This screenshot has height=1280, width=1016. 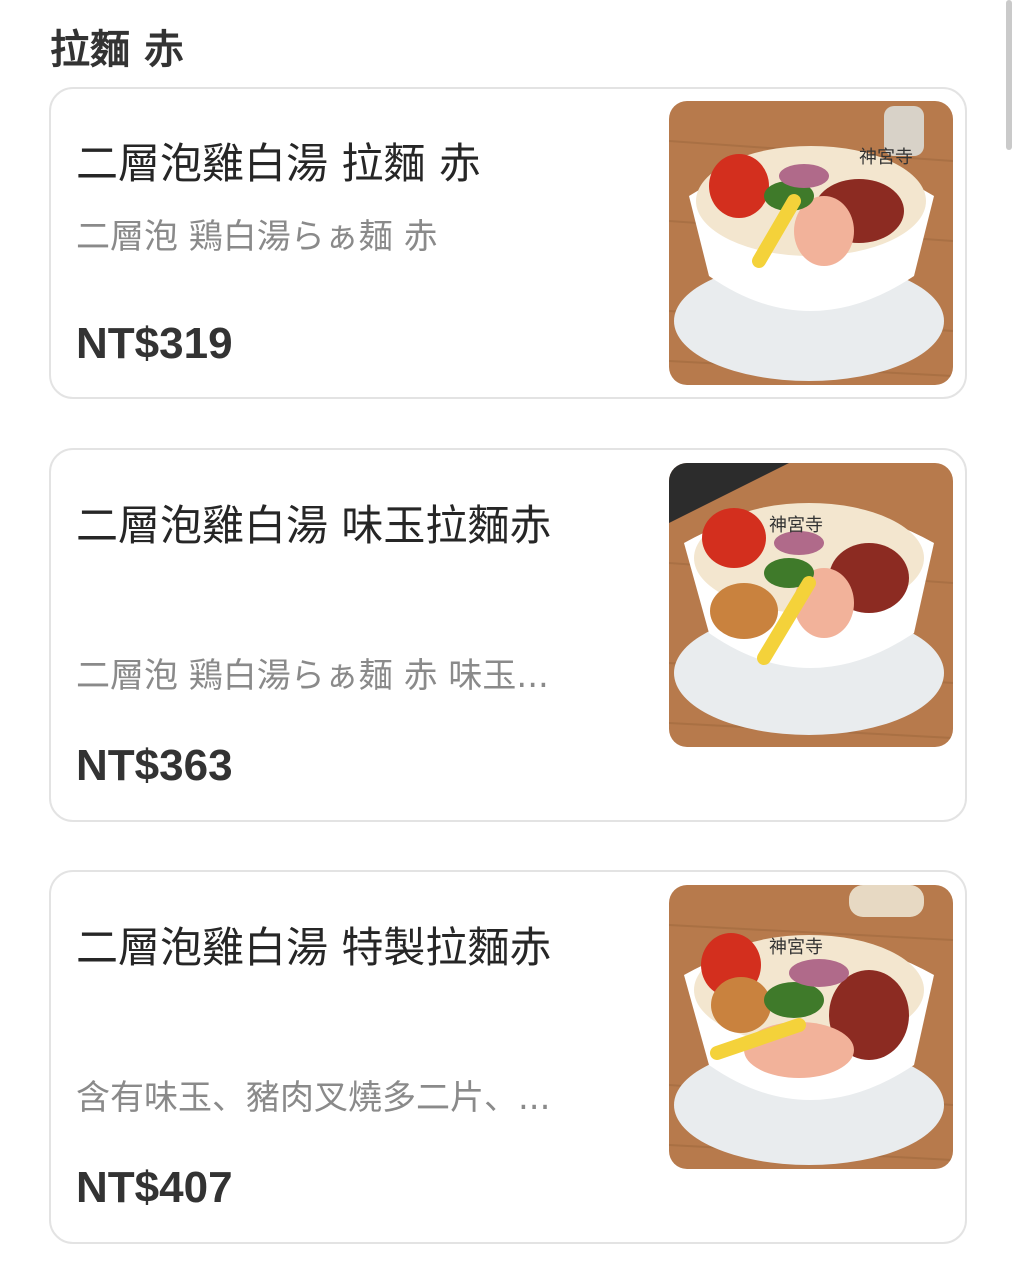 I want to click on ramen-bowl-special-photo: 神宮寺, so click(x=811, y=1027).